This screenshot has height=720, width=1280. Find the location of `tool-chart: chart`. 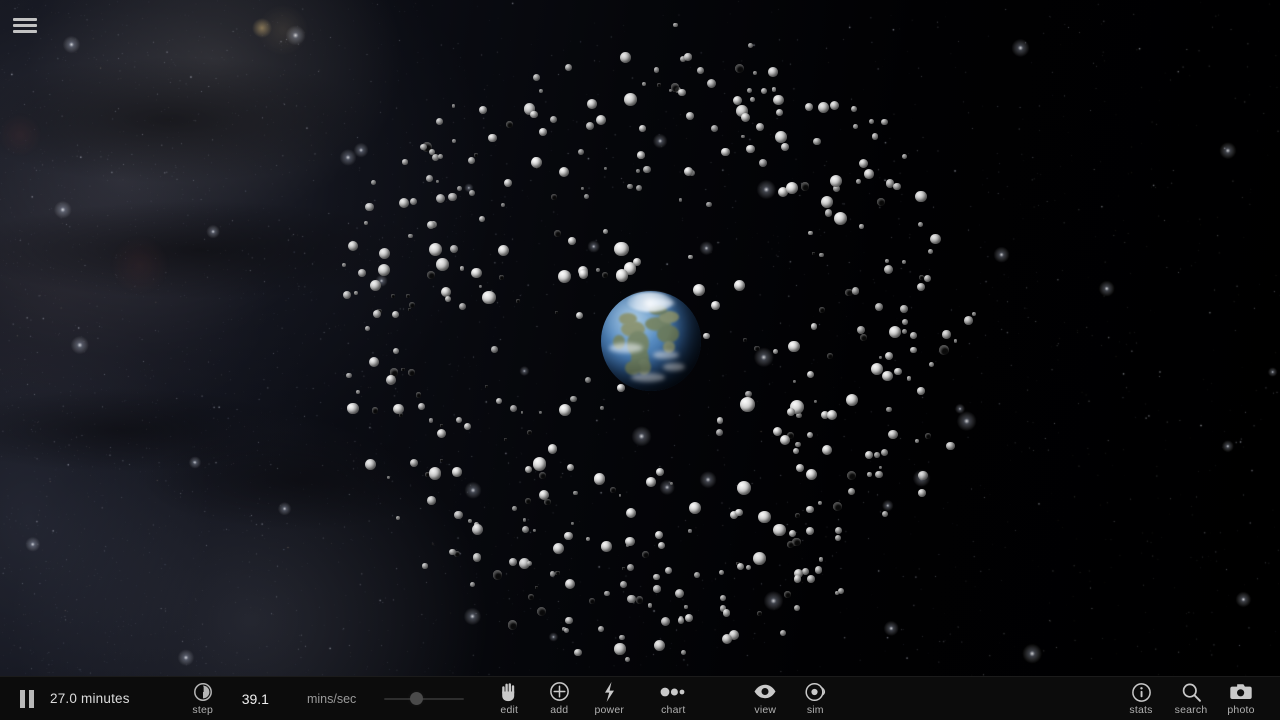

tool-chart: chart is located at coordinates (673, 698).